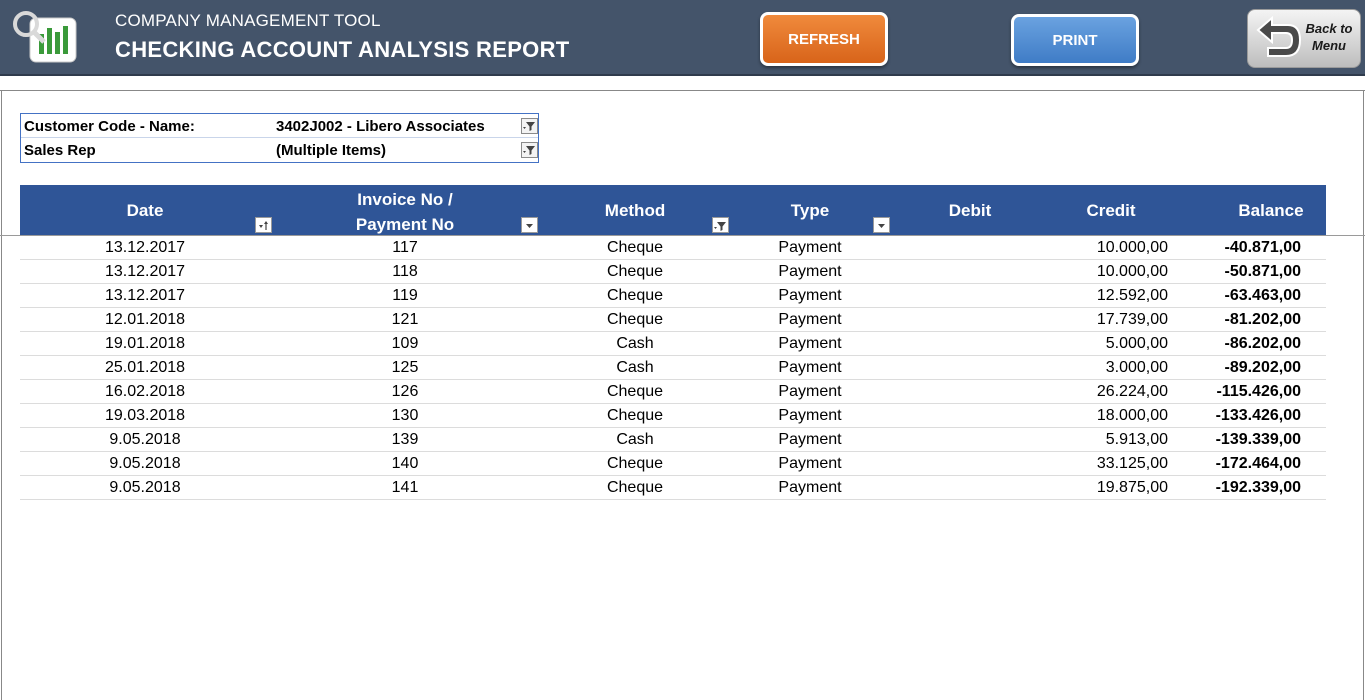  I want to click on cell-balance: -115.426,00, so click(1258, 391).